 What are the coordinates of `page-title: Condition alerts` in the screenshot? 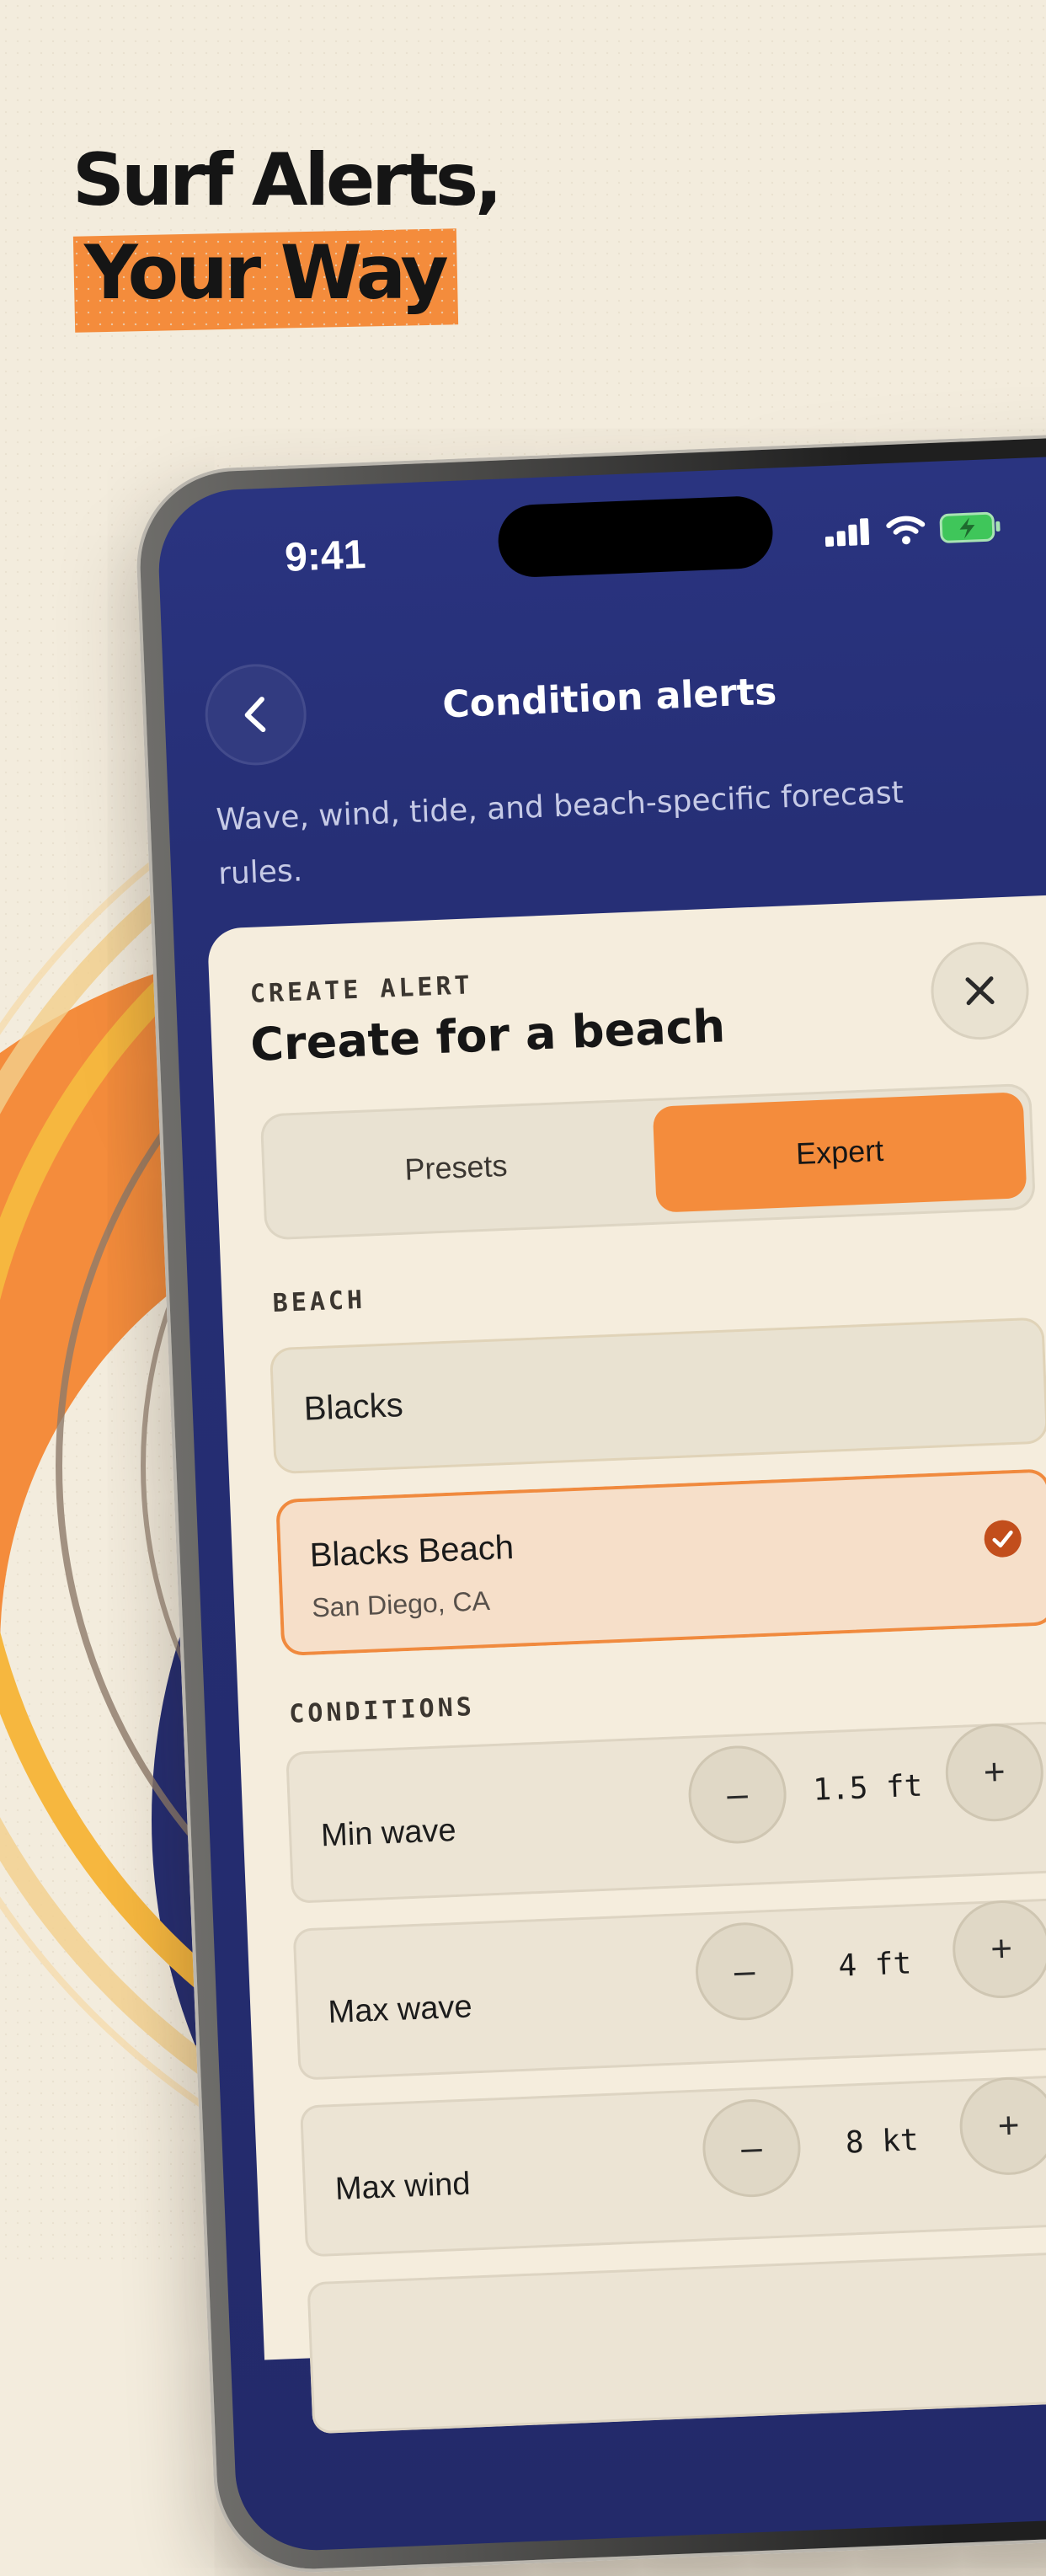 It's located at (609, 698).